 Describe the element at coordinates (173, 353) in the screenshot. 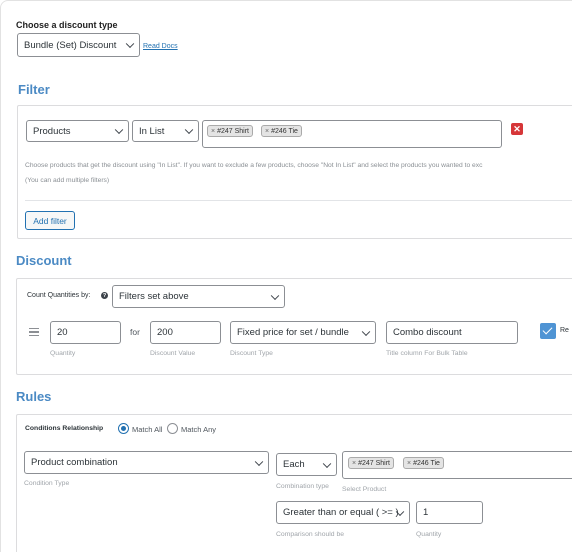

I see `discount-value-sublabel: Discount Value` at that location.